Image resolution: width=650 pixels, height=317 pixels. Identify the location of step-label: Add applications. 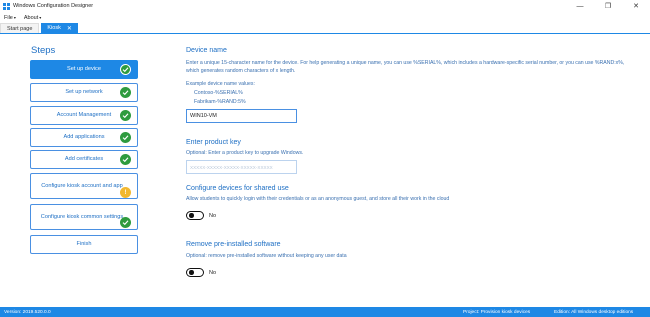
(84, 137).